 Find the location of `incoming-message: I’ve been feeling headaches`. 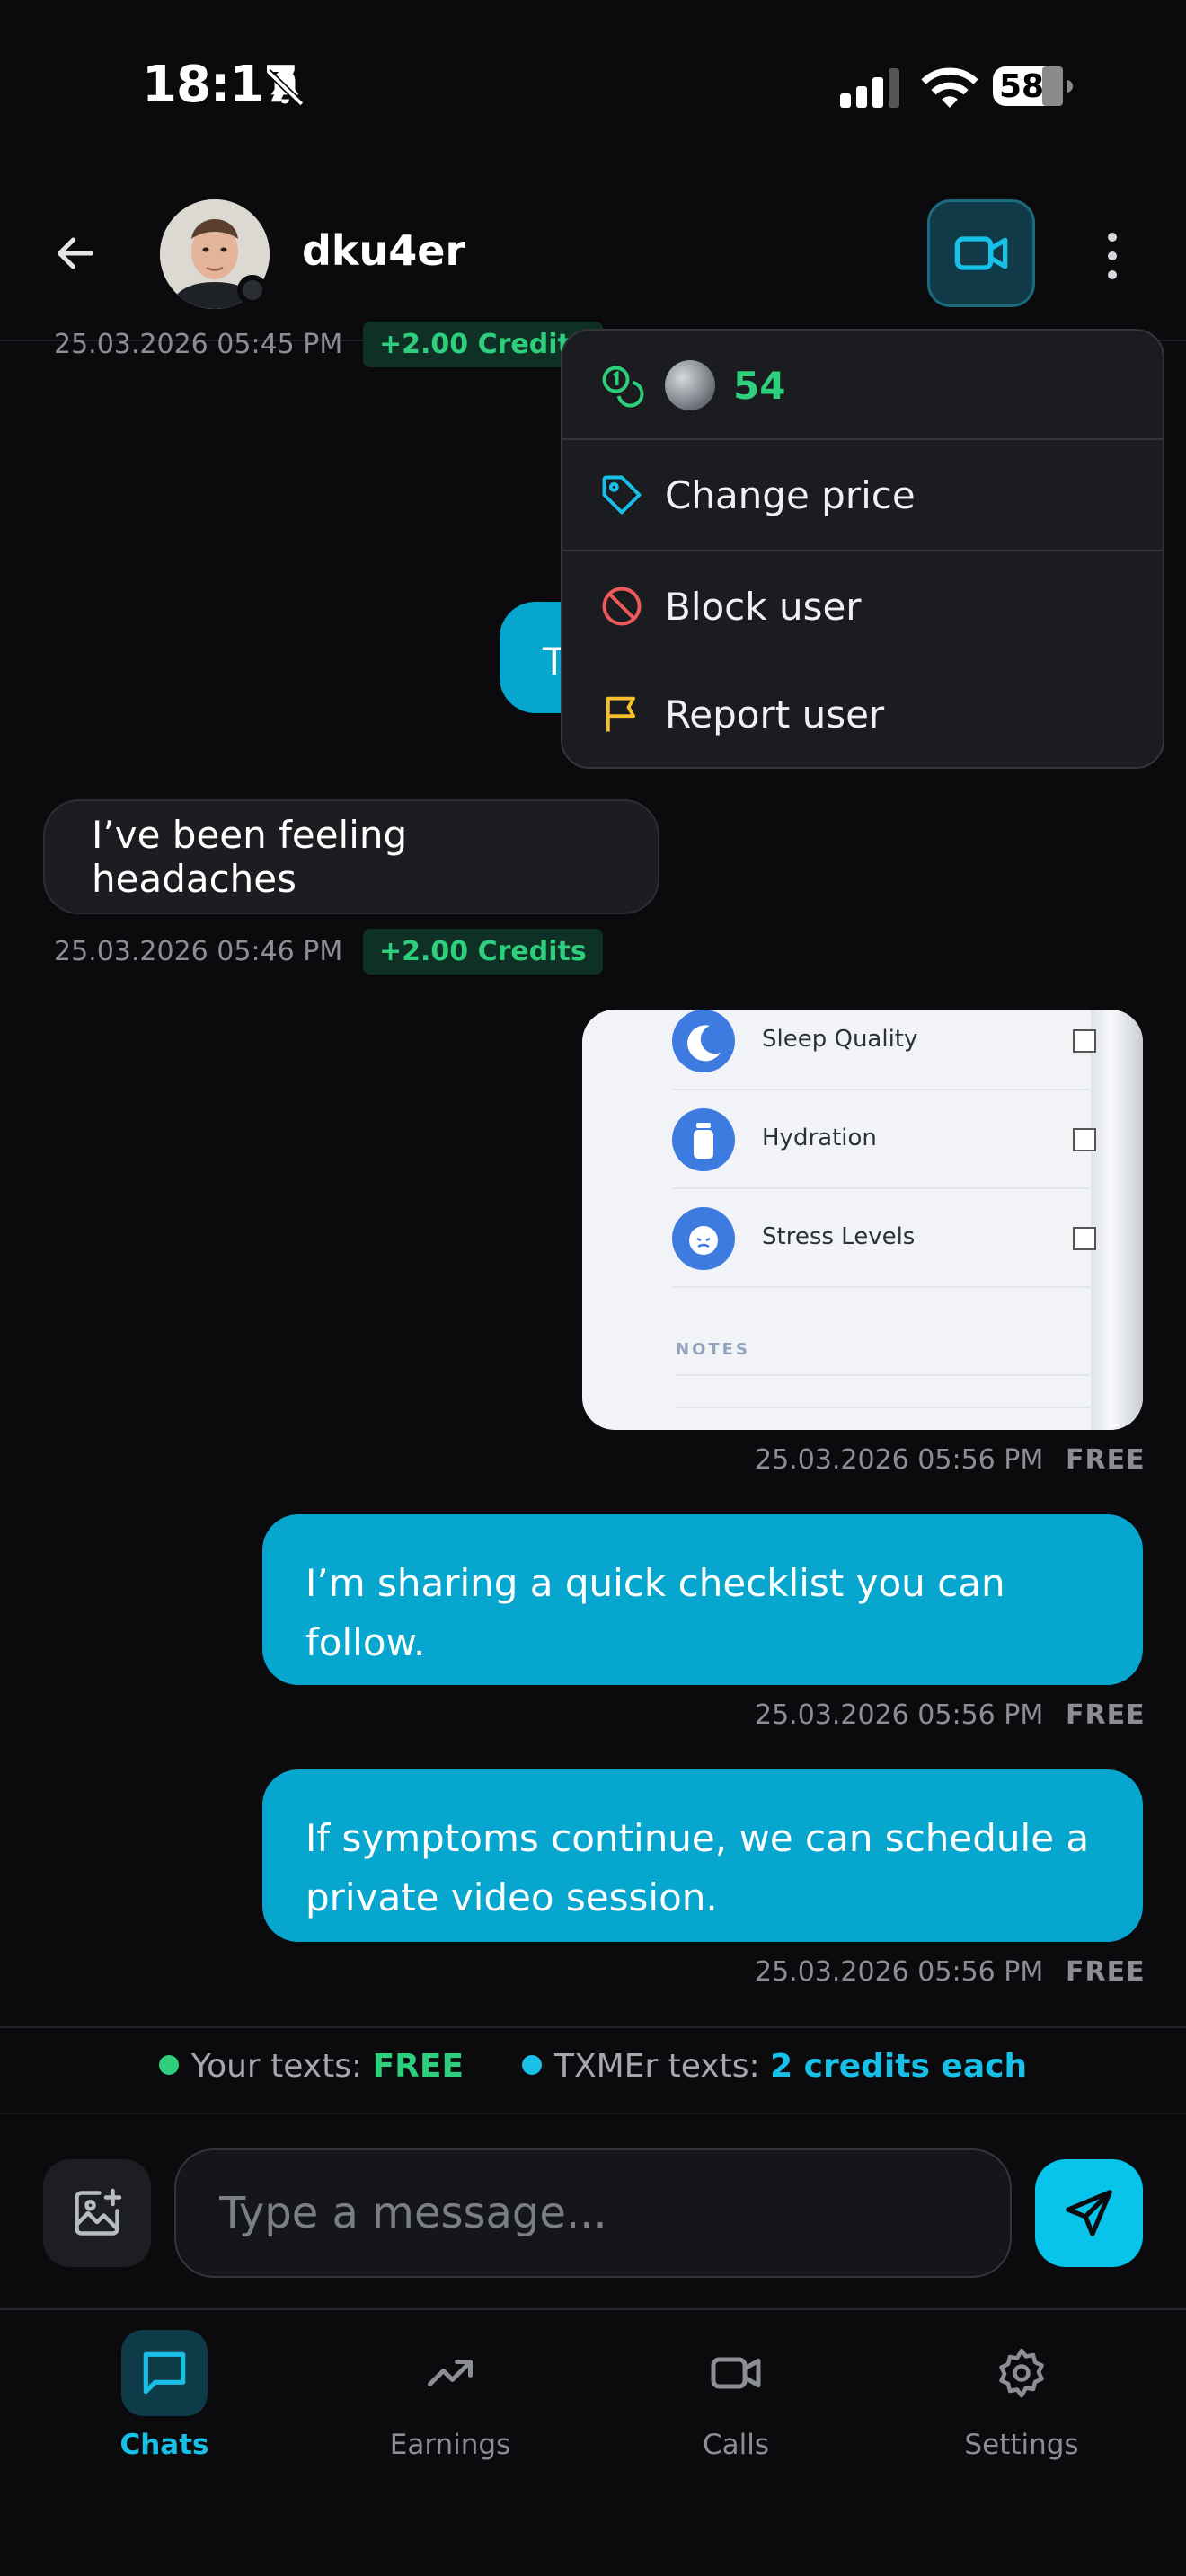

incoming-message: I’ve been feeling headaches is located at coordinates (351, 856).